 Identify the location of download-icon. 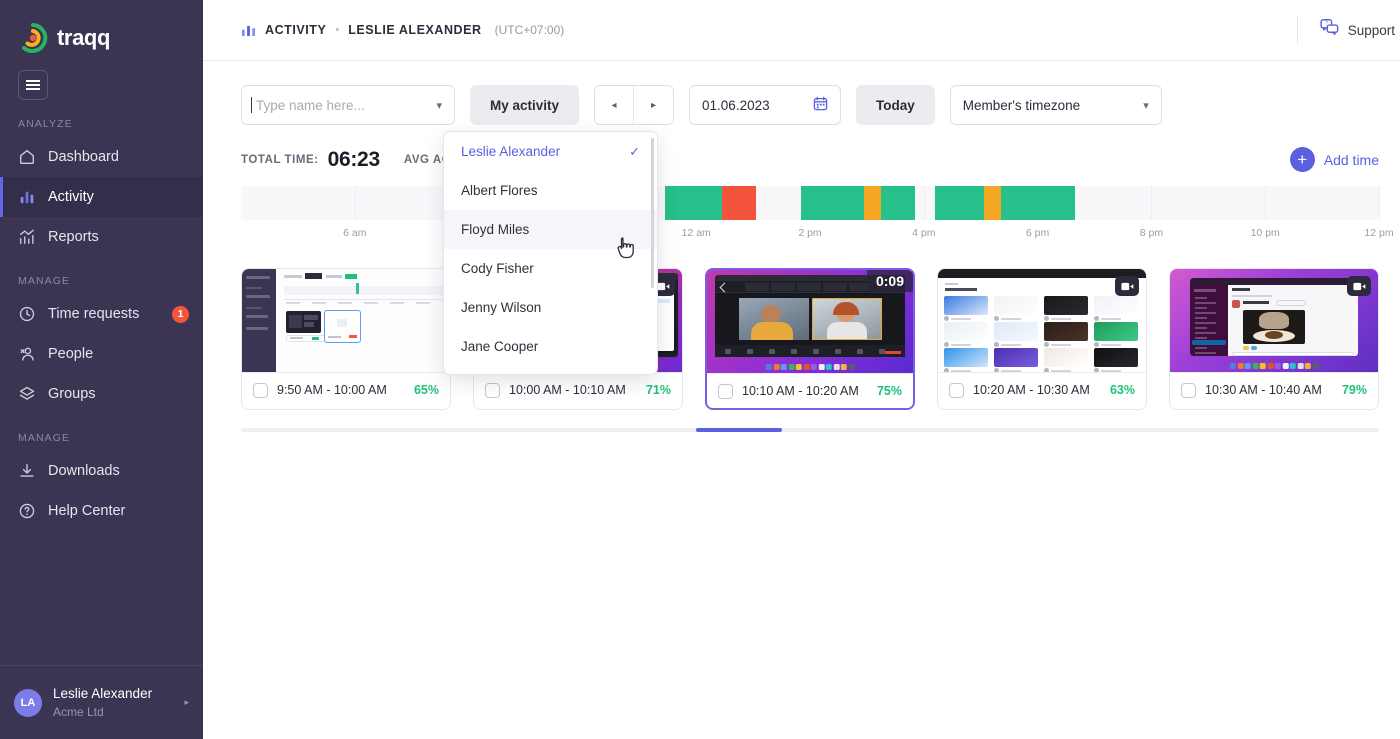
(27, 471).